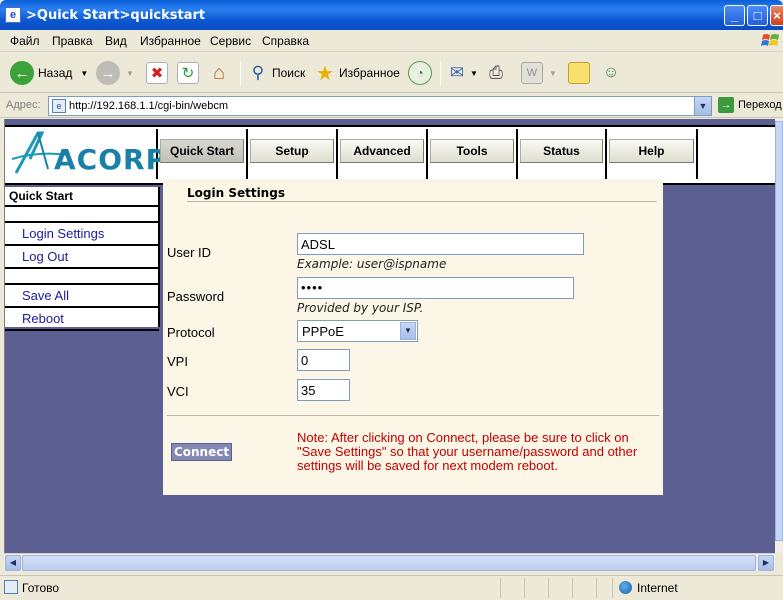  What do you see at coordinates (82, 319) in the screenshot?
I see `sidebar-item-reboot: Reboot` at bounding box center [82, 319].